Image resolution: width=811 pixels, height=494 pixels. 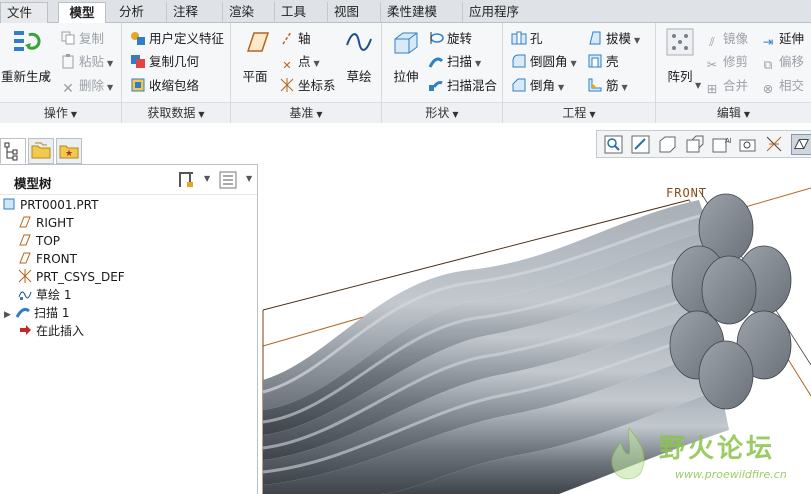 What do you see at coordinates (733, 112) in the screenshot?
I see `group-footer-editing: 编辑 ▼` at bounding box center [733, 112].